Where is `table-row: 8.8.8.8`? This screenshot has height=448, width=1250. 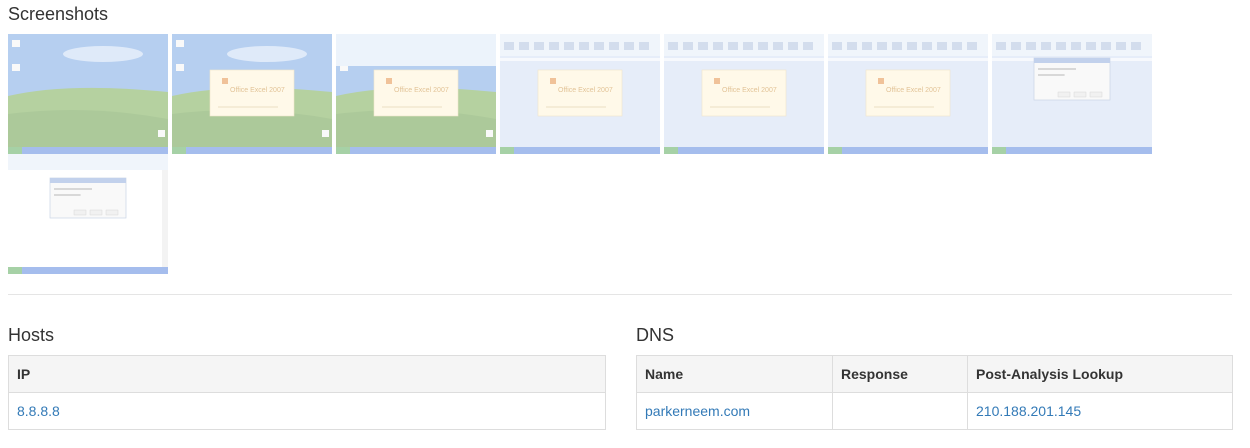
table-row: 8.8.8.8 is located at coordinates (307, 411).